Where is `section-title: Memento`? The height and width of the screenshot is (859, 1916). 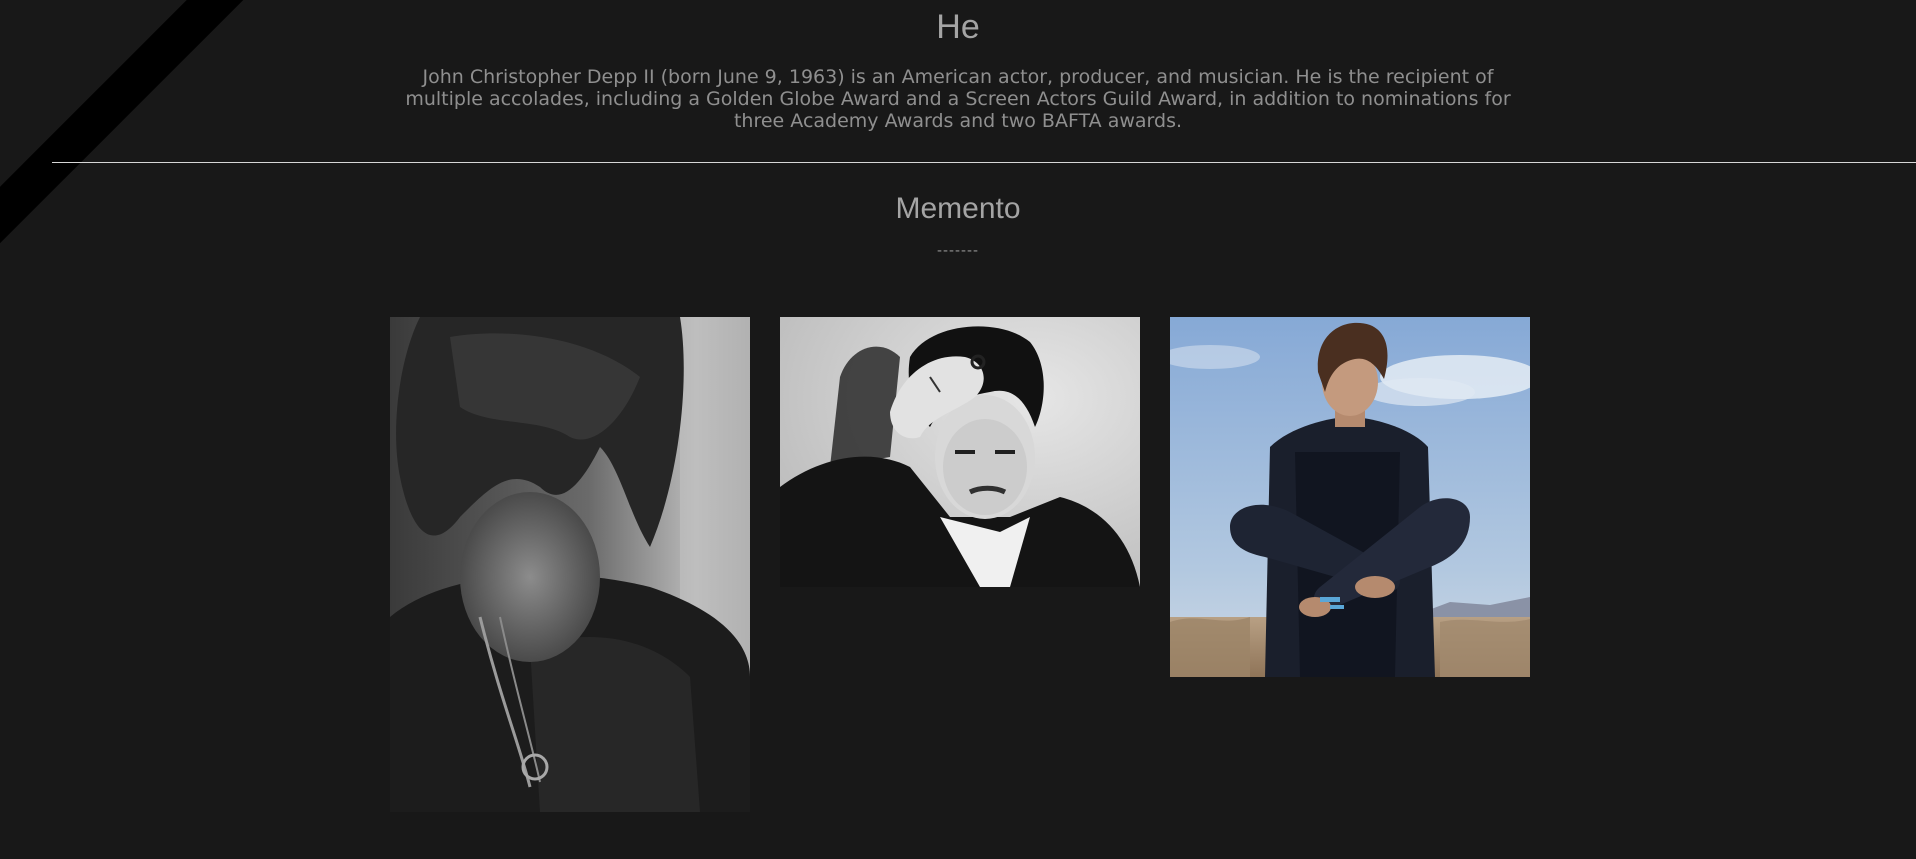
section-title: Memento is located at coordinates (958, 208).